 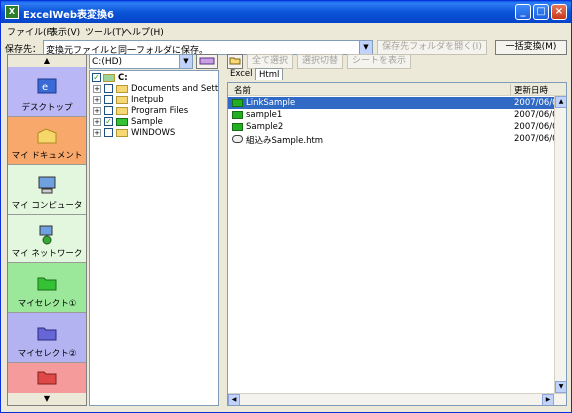 What do you see at coordinates (237, 139) in the screenshot?
I see `htm-file-icon` at bounding box center [237, 139].